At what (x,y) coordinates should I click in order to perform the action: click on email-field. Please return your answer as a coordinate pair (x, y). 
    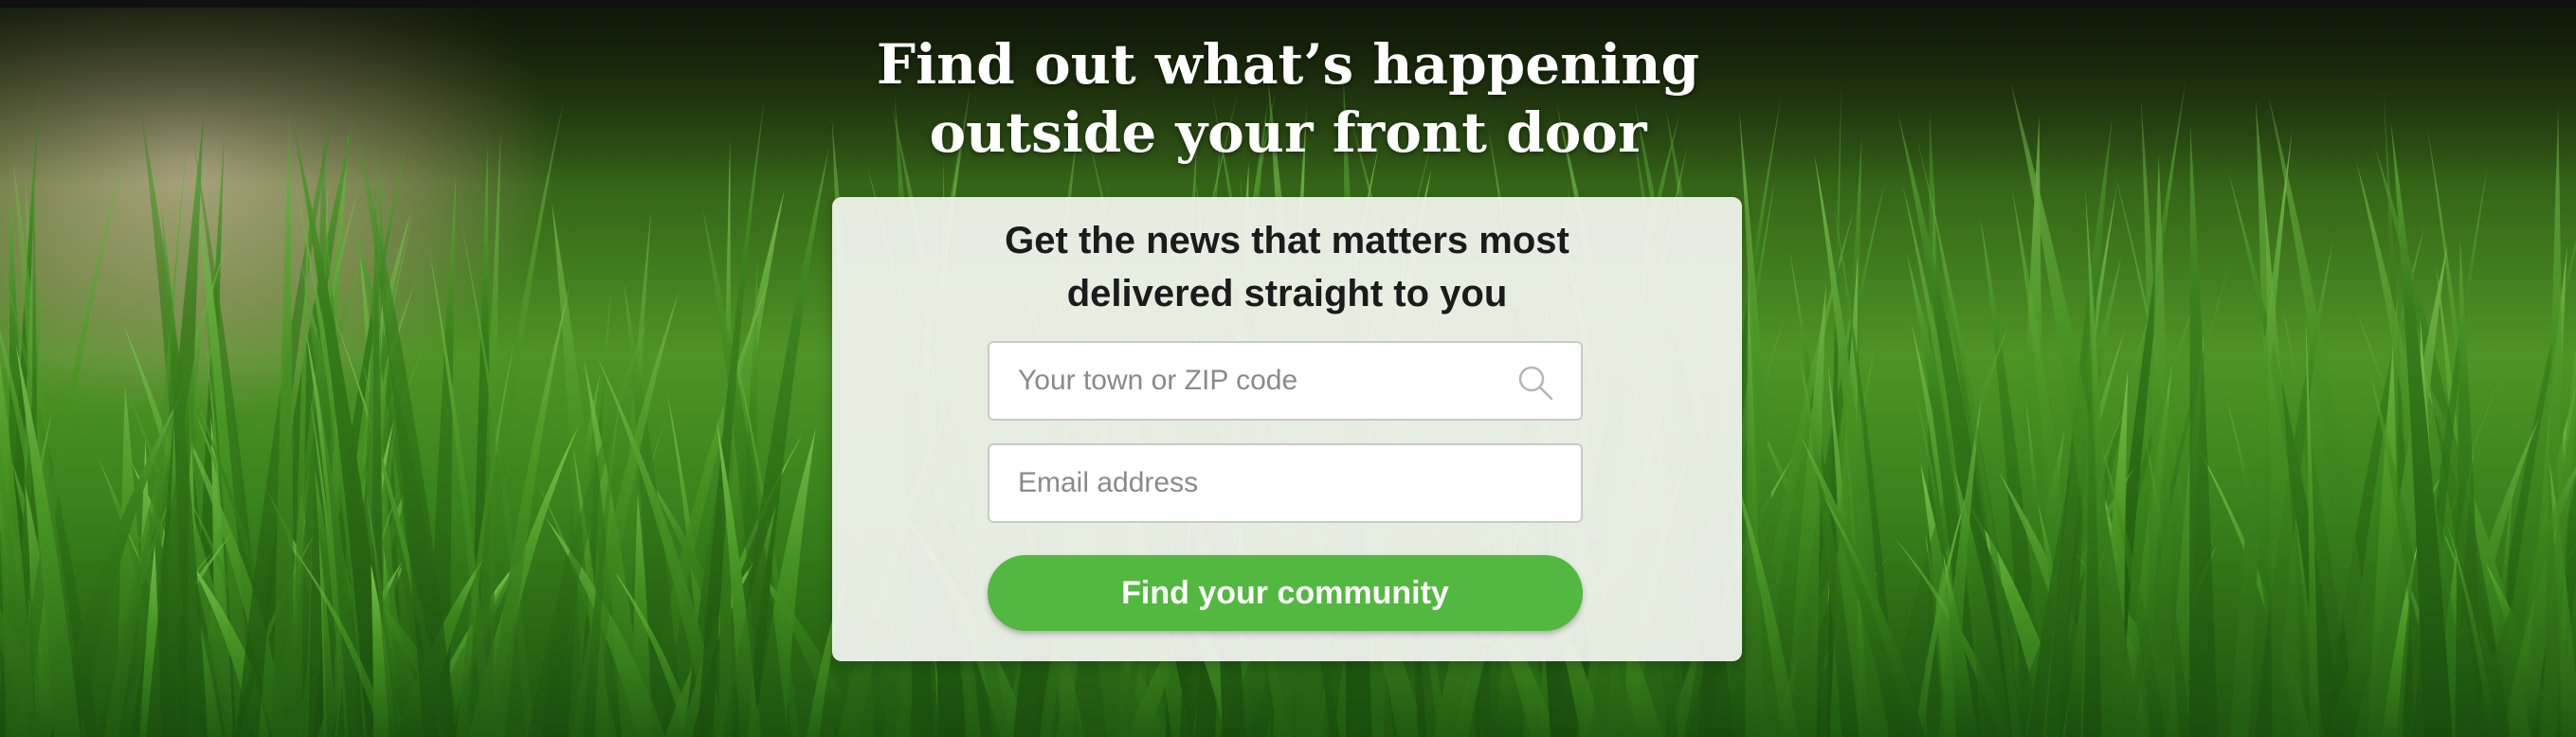
    Looking at the image, I should click on (1285, 483).